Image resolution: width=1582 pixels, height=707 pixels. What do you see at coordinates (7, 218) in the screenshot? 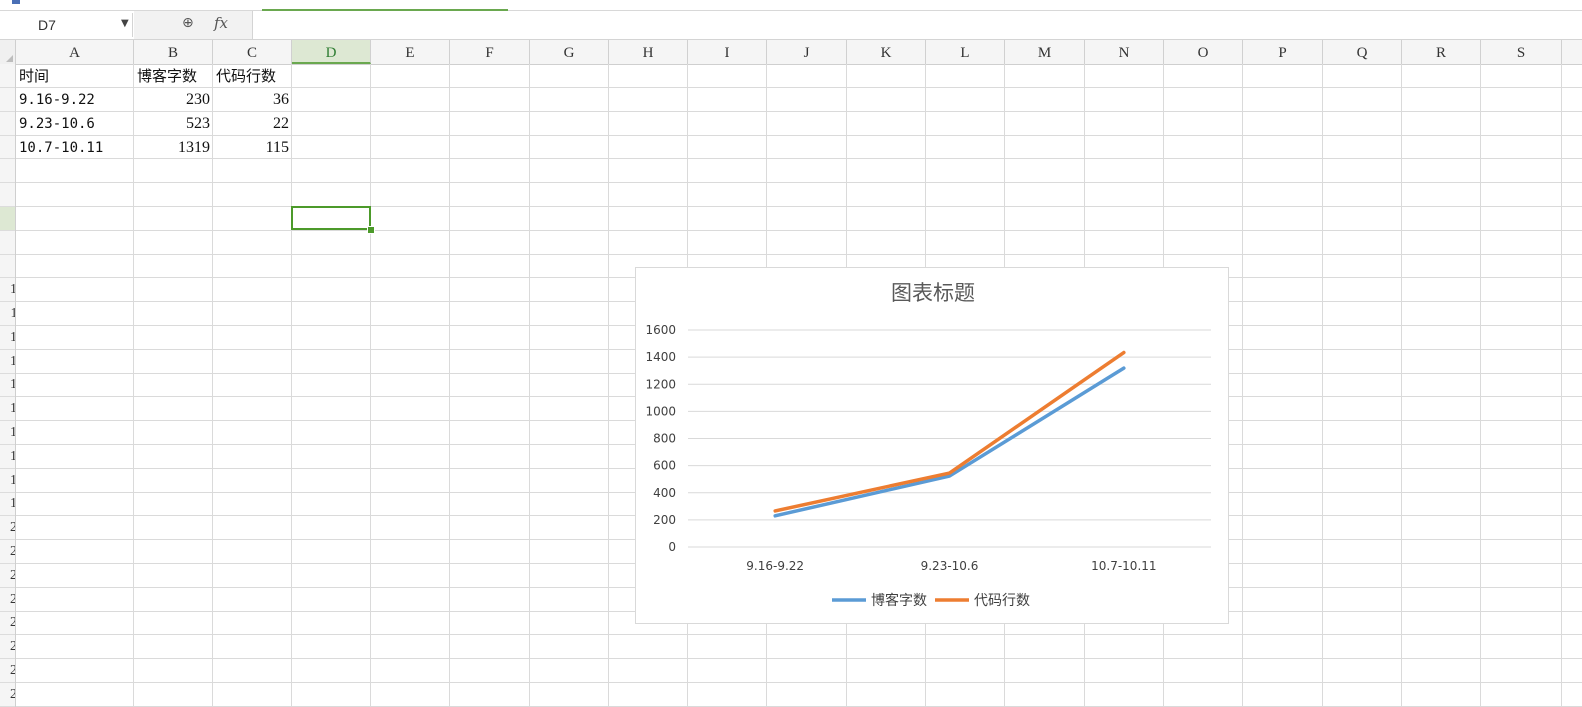
I see `row-header-7: 7` at bounding box center [7, 218].